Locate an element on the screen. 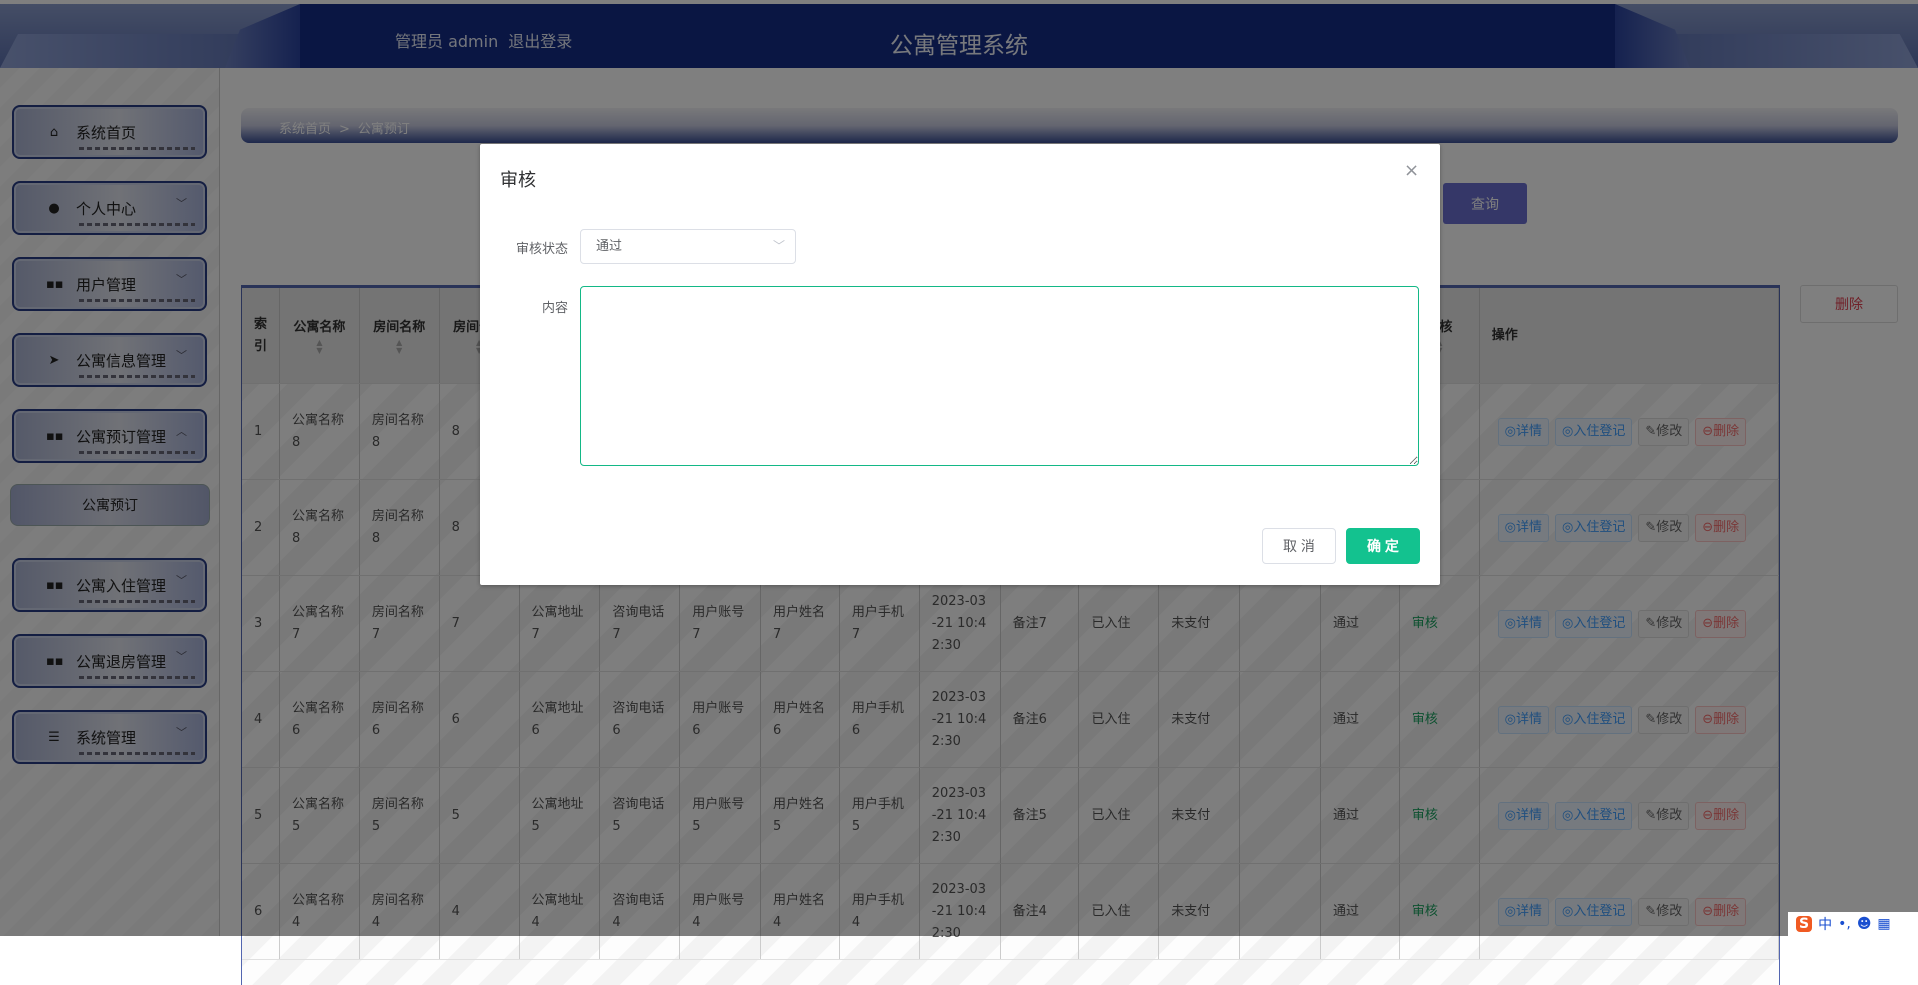 The image size is (1918, 985). ime-lang: 中 is located at coordinates (1825, 924).